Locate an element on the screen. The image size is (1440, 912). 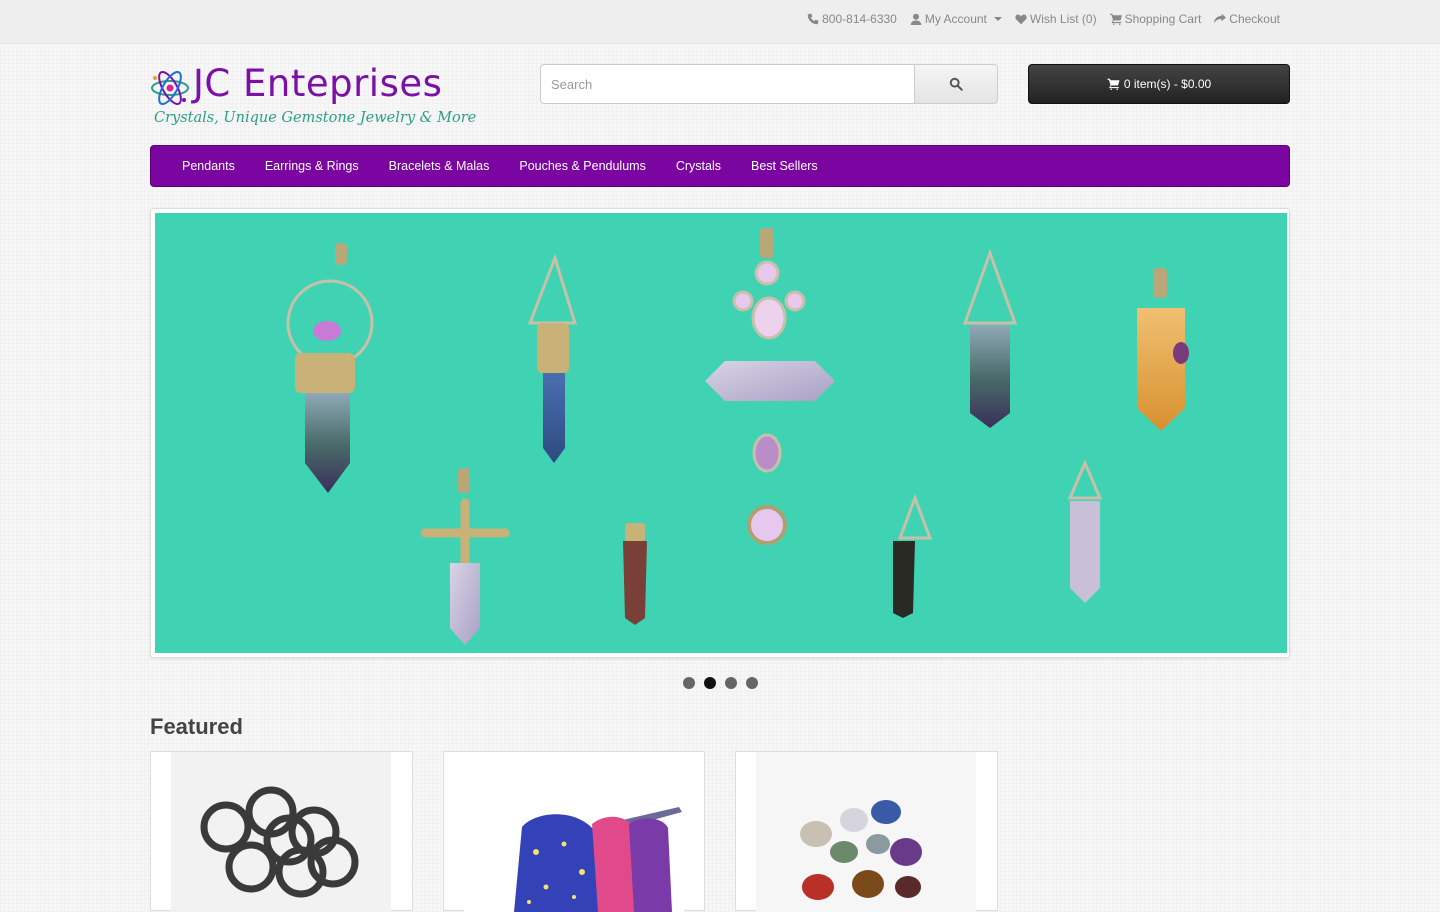
menu-item-crystals: Crystals is located at coordinates (698, 166).